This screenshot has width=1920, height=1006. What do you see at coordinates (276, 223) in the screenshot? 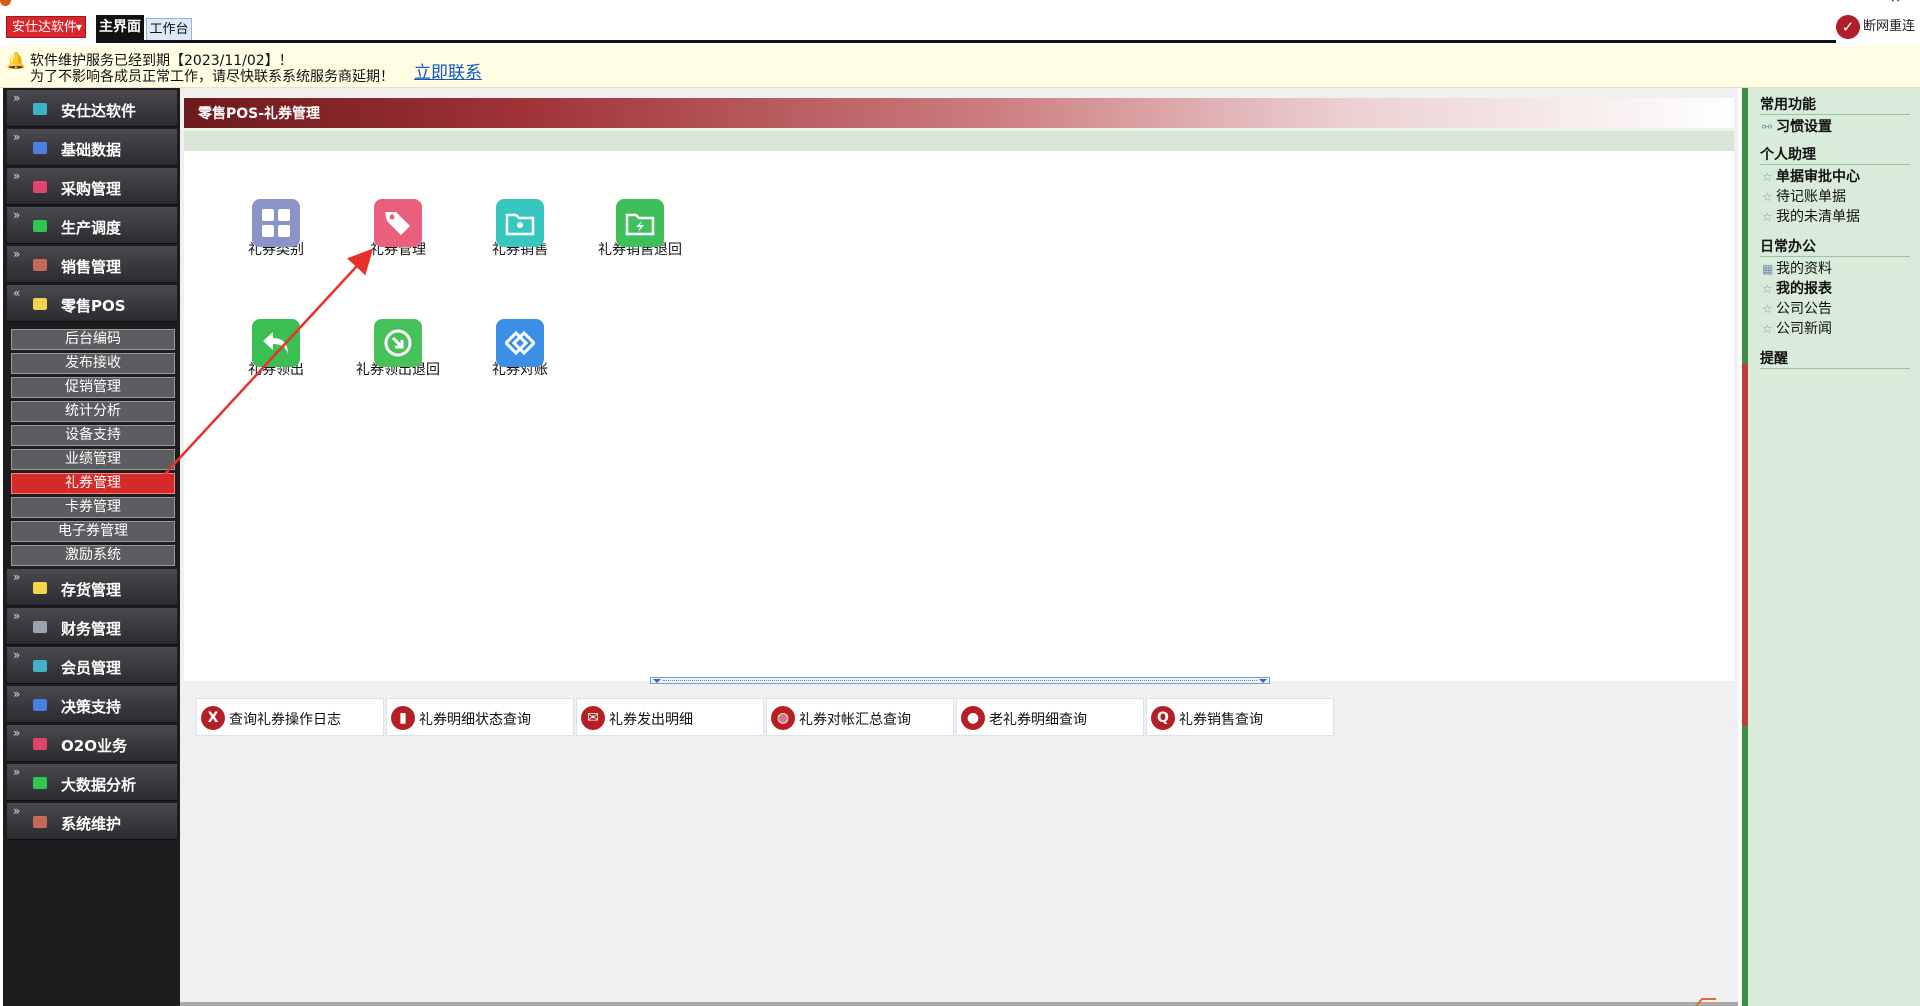
I see `grid-icon` at bounding box center [276, 223].